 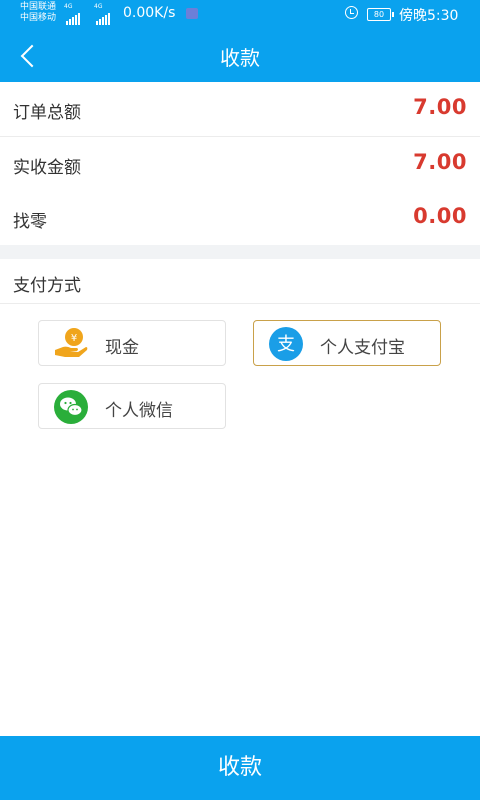 I want to click on received-amount-row: 实收金额 7.00, so click(x=240, y=164).